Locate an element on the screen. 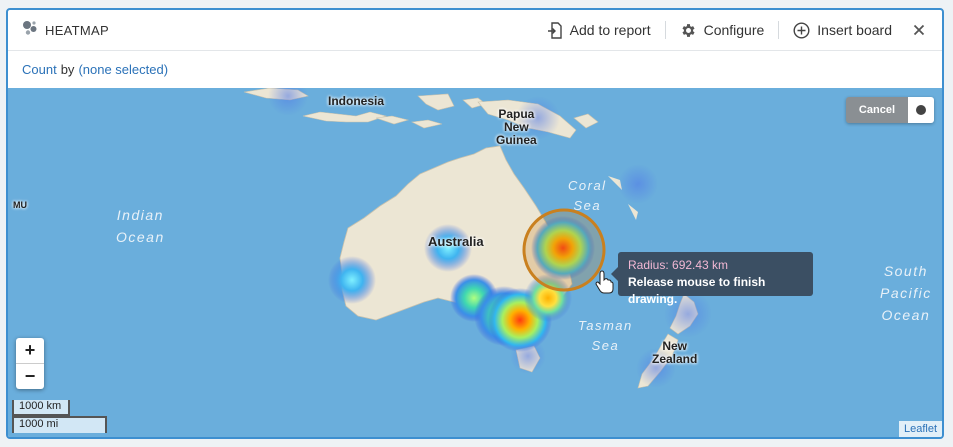 The image size is (953, 447). metric-selector: Count is located at coordinates (39, 69).